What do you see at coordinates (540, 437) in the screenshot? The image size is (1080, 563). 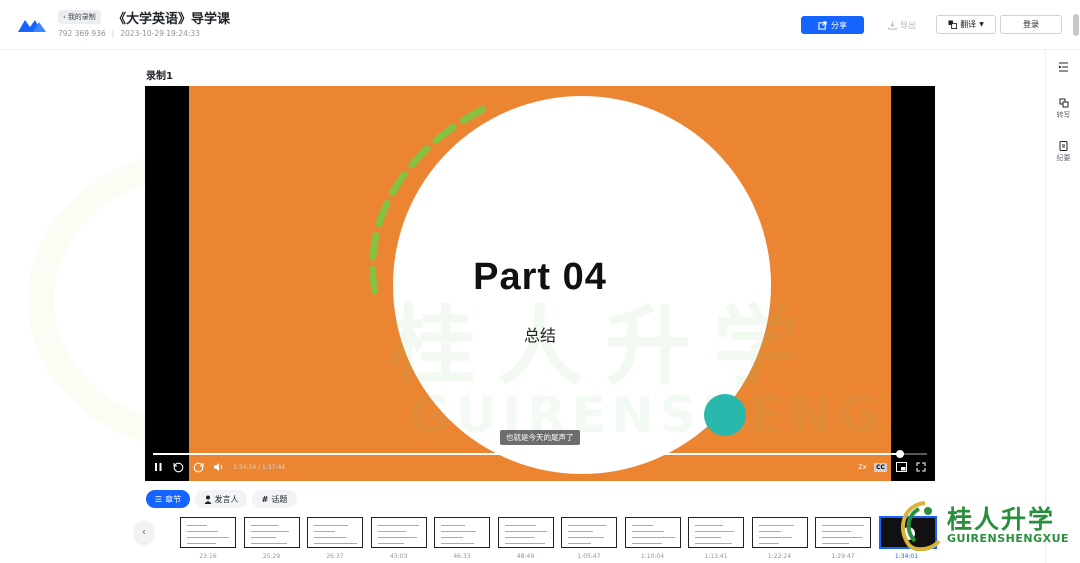 I see `caption-subtitle: 也就是今天的尾声了` at bounding box center [540, 437].